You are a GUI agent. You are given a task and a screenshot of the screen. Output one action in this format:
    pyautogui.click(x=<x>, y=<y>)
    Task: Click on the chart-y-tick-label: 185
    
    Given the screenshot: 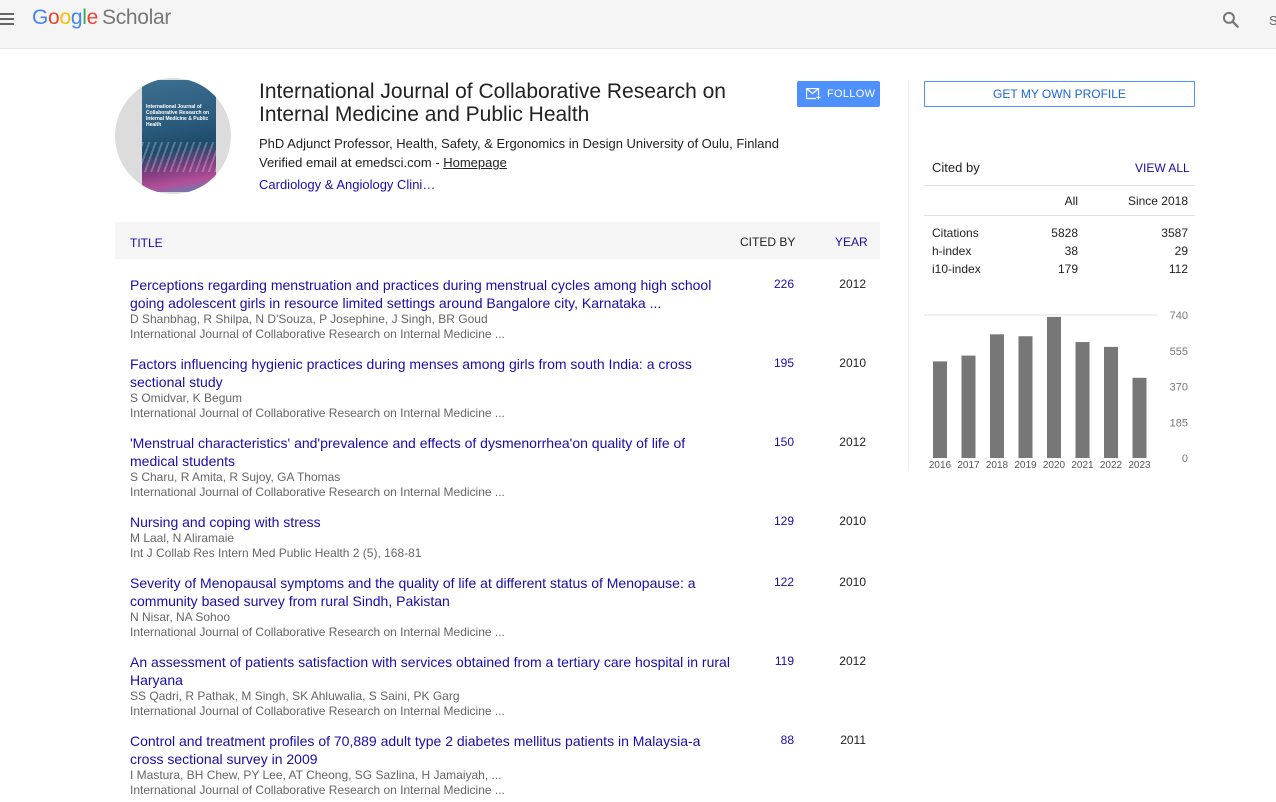 What is the action you would take?
    pyautogui.click(x=1179, y=423)
    